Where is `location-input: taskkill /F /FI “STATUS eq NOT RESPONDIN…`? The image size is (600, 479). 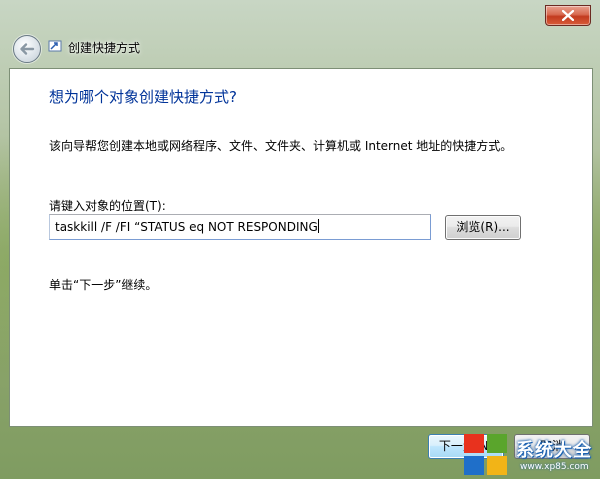
location-input: taskkill /F /FI “STATUS eq NOT RESPONDIN… is located at coordinates (240, 227).